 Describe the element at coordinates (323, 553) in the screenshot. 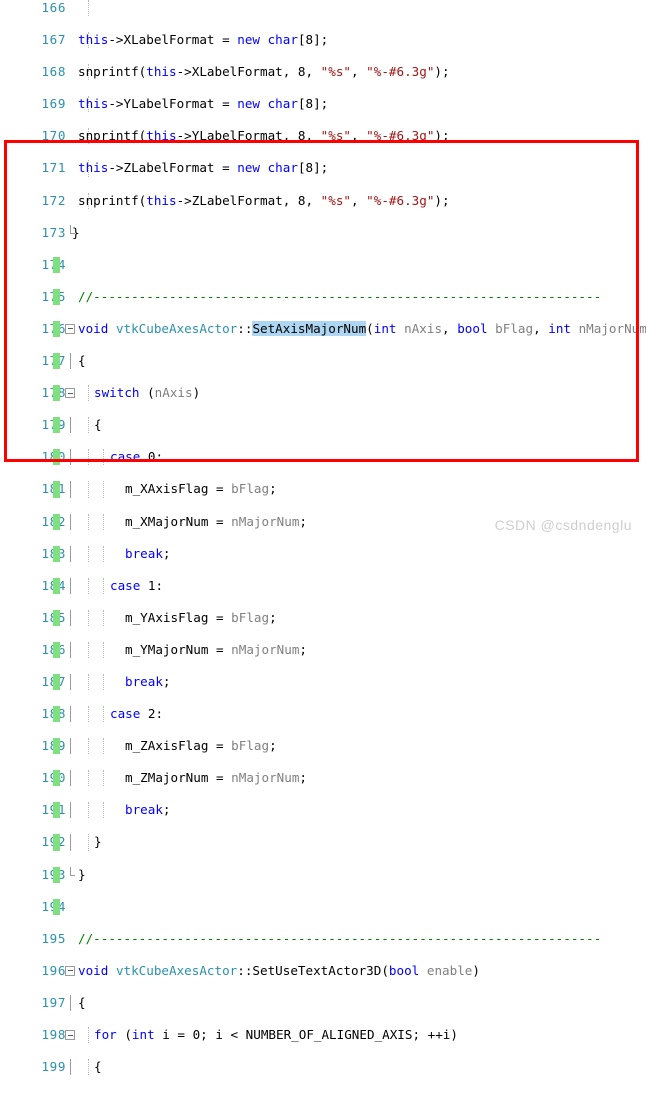

I see `code-line: 183 break;` at that location.